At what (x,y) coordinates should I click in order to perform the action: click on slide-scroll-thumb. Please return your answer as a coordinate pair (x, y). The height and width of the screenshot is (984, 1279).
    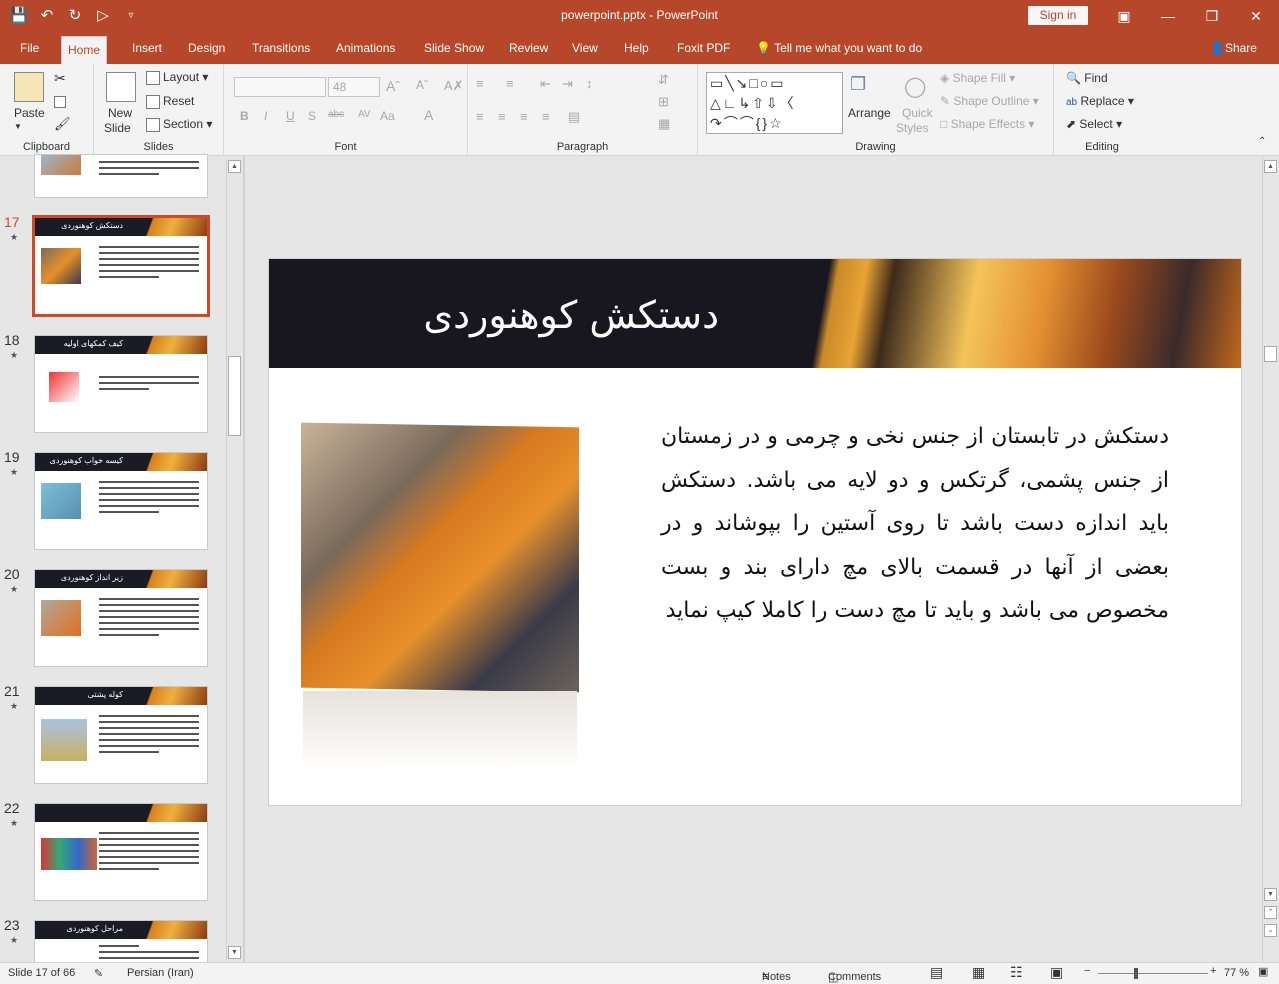
    Looking at the image, I should click on (1270, 354).